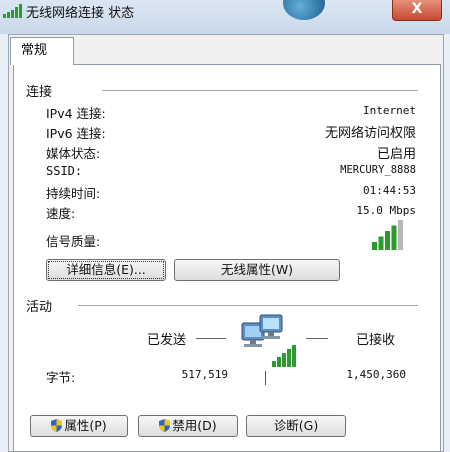  Describe the element at coordinates (167, 340) in the screenshot. I see `sent-label: 已发送` at that location.